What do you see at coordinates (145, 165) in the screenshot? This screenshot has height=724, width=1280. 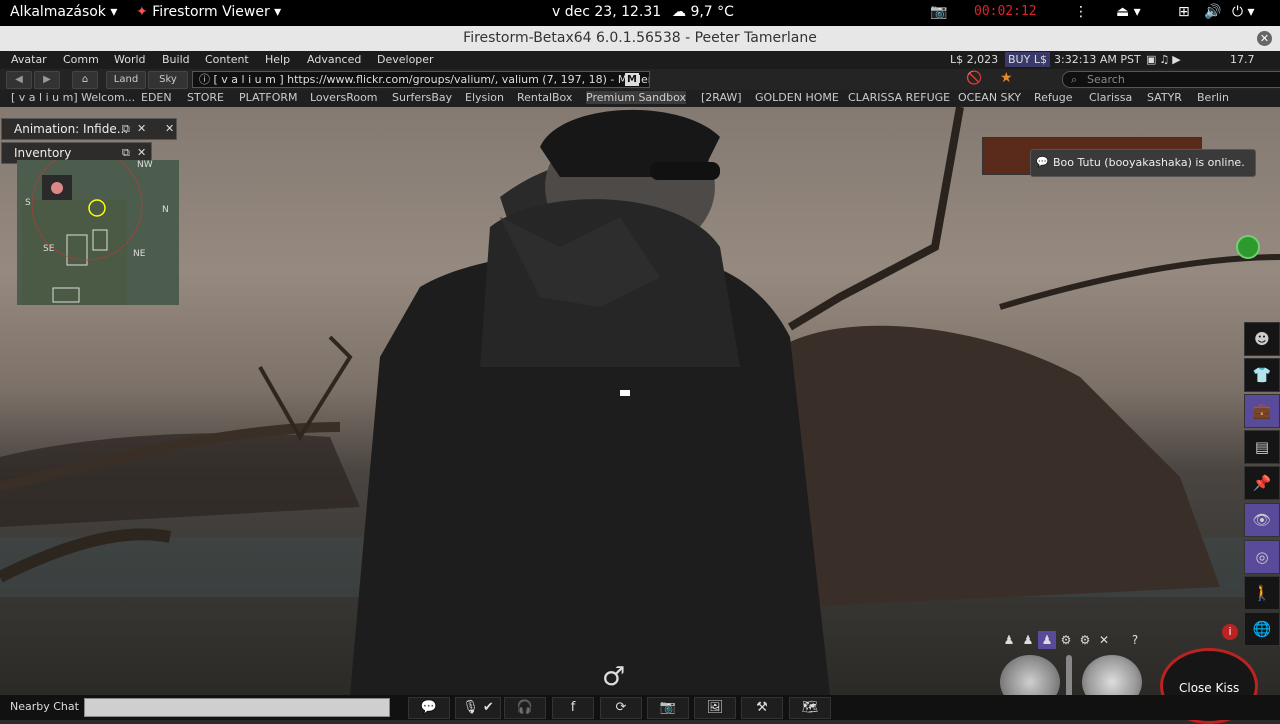 I see `compass-nw: NW` at bounding box center [145, 165].